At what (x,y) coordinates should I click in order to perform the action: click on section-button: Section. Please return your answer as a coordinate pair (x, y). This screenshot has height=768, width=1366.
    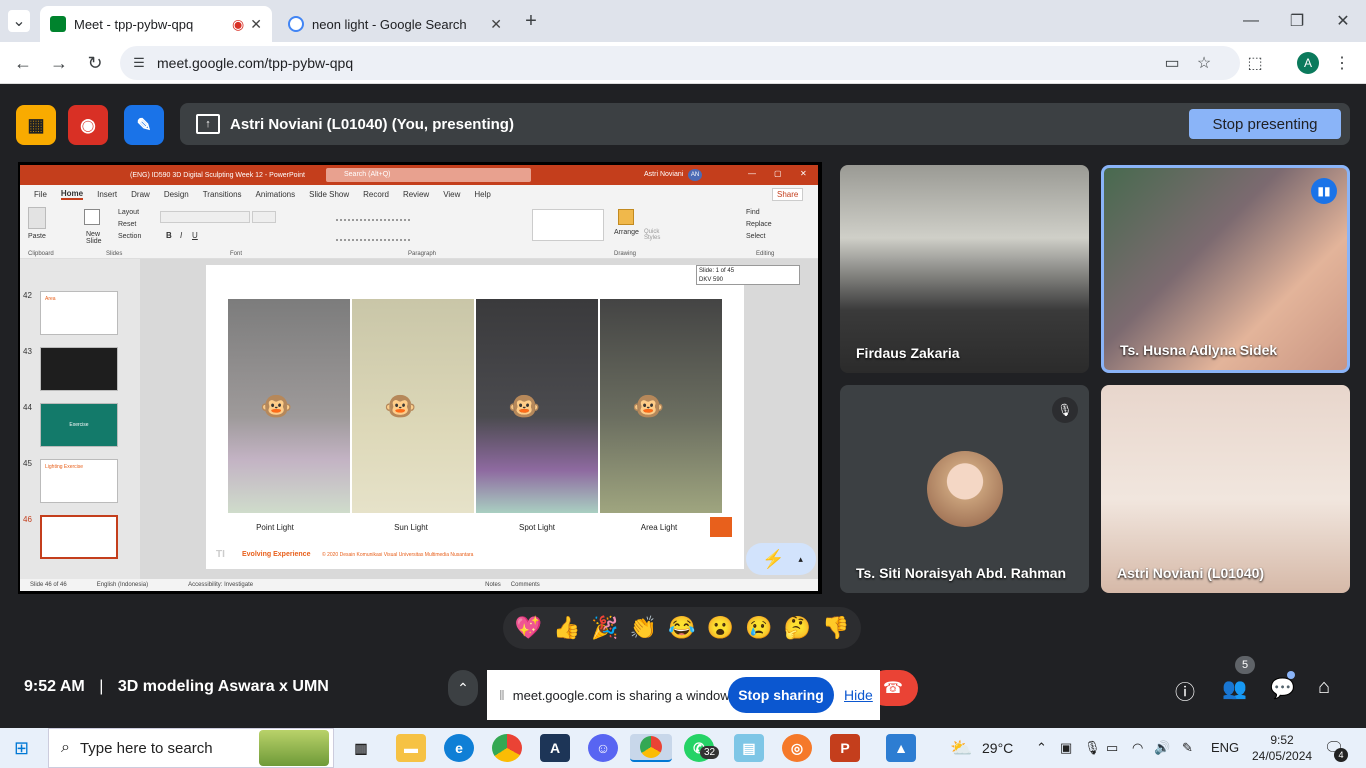
    Looking at the image, I should click on (129, 236).